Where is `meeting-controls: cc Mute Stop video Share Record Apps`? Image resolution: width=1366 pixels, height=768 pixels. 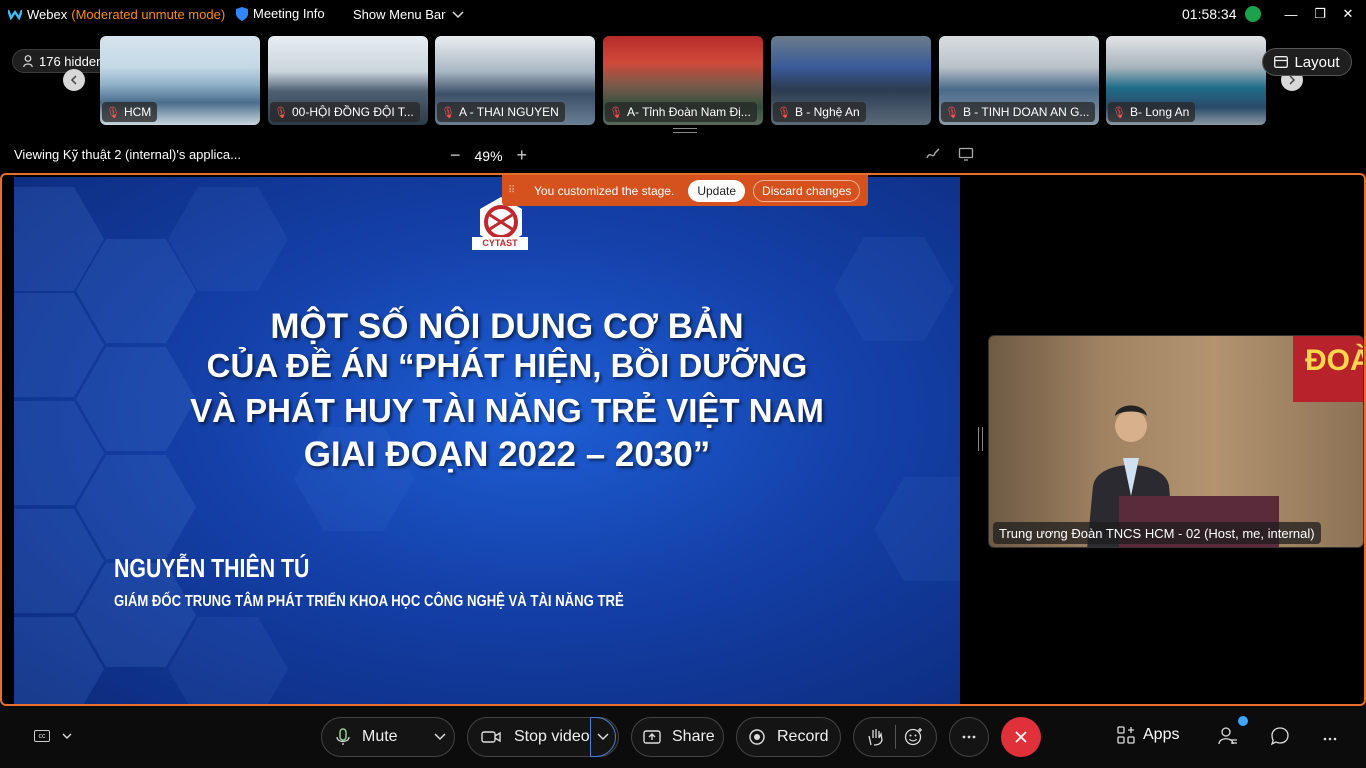
meeting-controls: cc Mute Stop video Share Record Apps is located at coordinates (683, 737).